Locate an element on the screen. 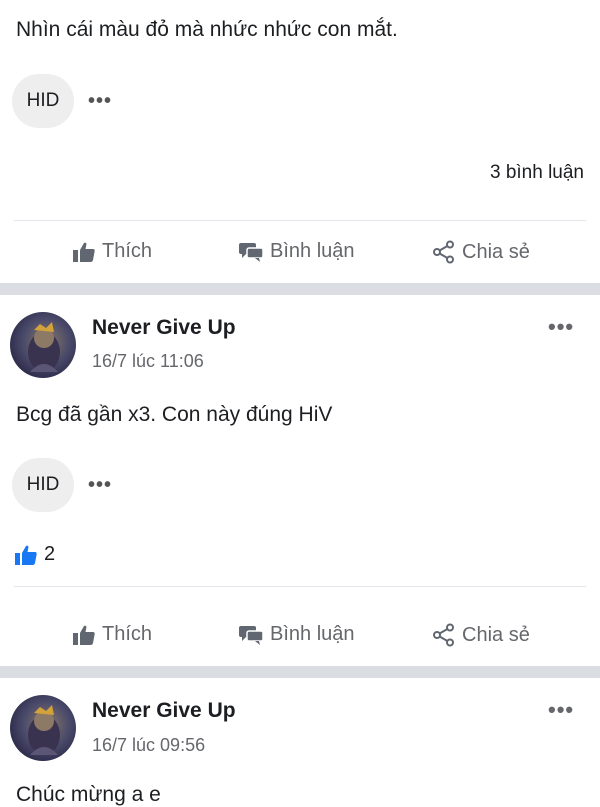 This screenshot has height=807, width=600. comment-count: 3 bình luận is located at coordinates (537, 173).